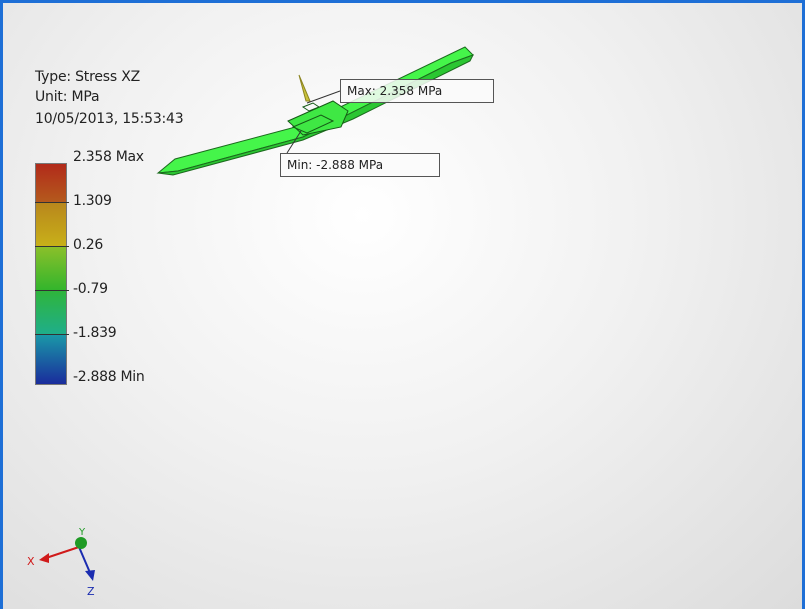 The height and width of the screenshot is (609, 805). Describe the element at coordinates (88, 245) in the screenshot. I see `legend-label: 0.26` at that location.